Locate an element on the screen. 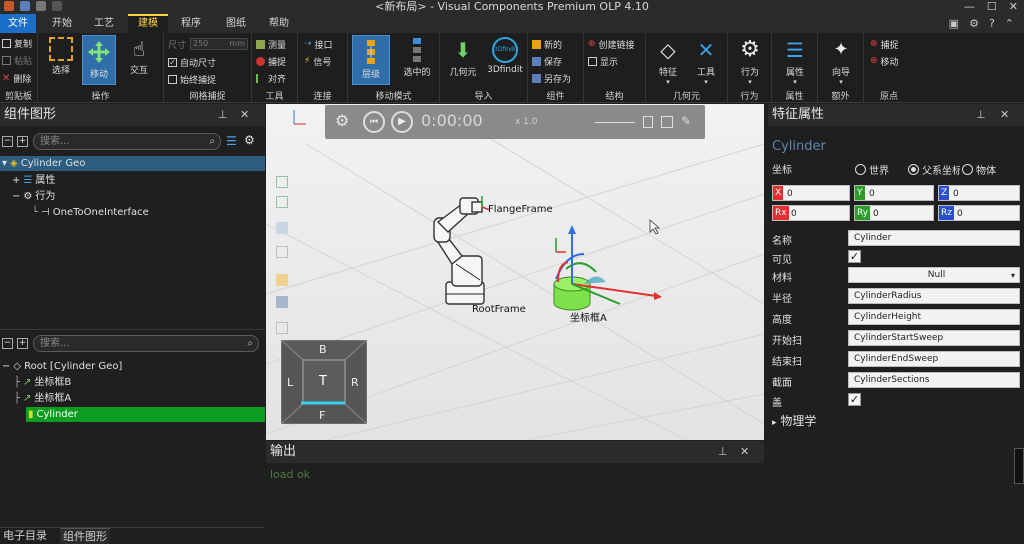 The height and width of the screenshot is (544, 1024). collapse-ribbon-icon: ⌃ is located at coordinates (1009, 23).